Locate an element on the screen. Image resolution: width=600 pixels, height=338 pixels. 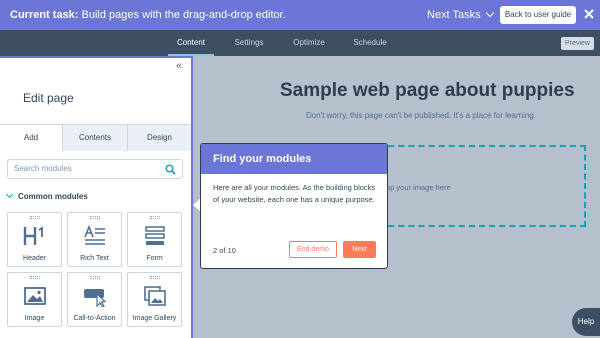
module-image: Image is located at coordinates (34, 299).